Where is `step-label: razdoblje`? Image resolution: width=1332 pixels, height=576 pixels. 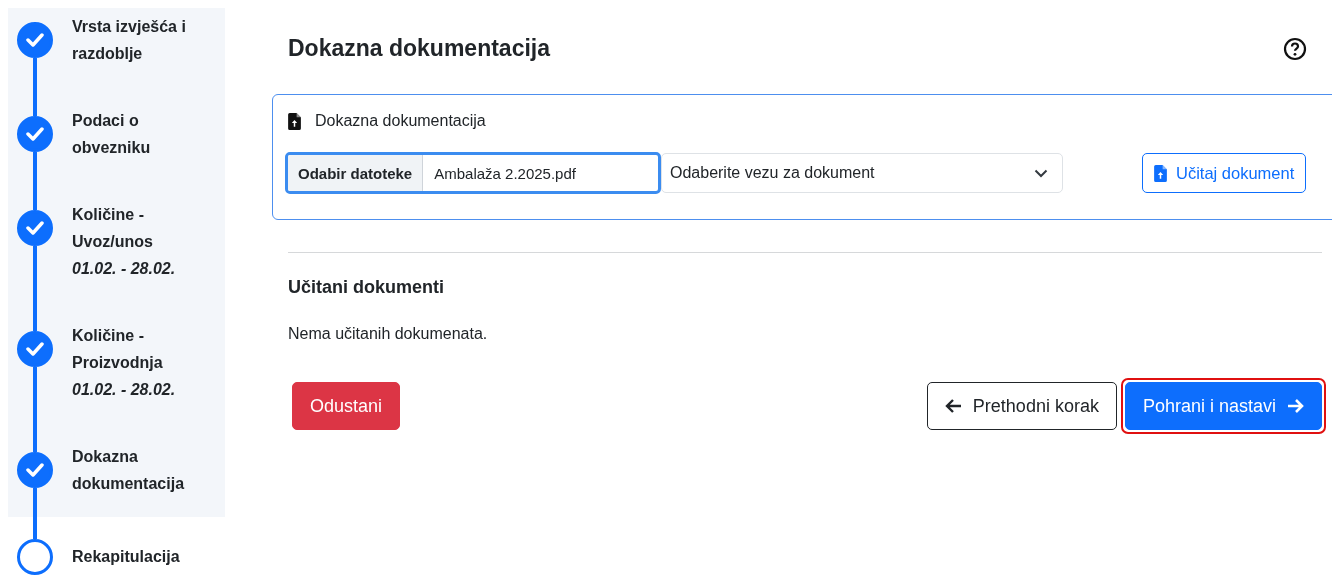 step-label: razdoblje is located at coordinates (108, 54).